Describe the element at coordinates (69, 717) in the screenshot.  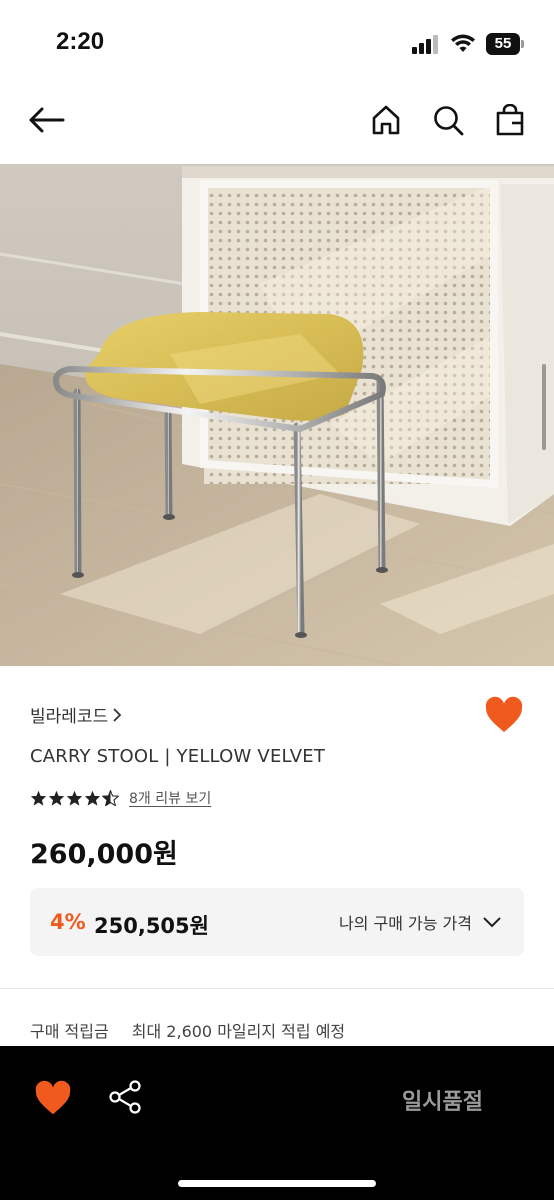
I see `brand-name: 빌라레코드` at that location.